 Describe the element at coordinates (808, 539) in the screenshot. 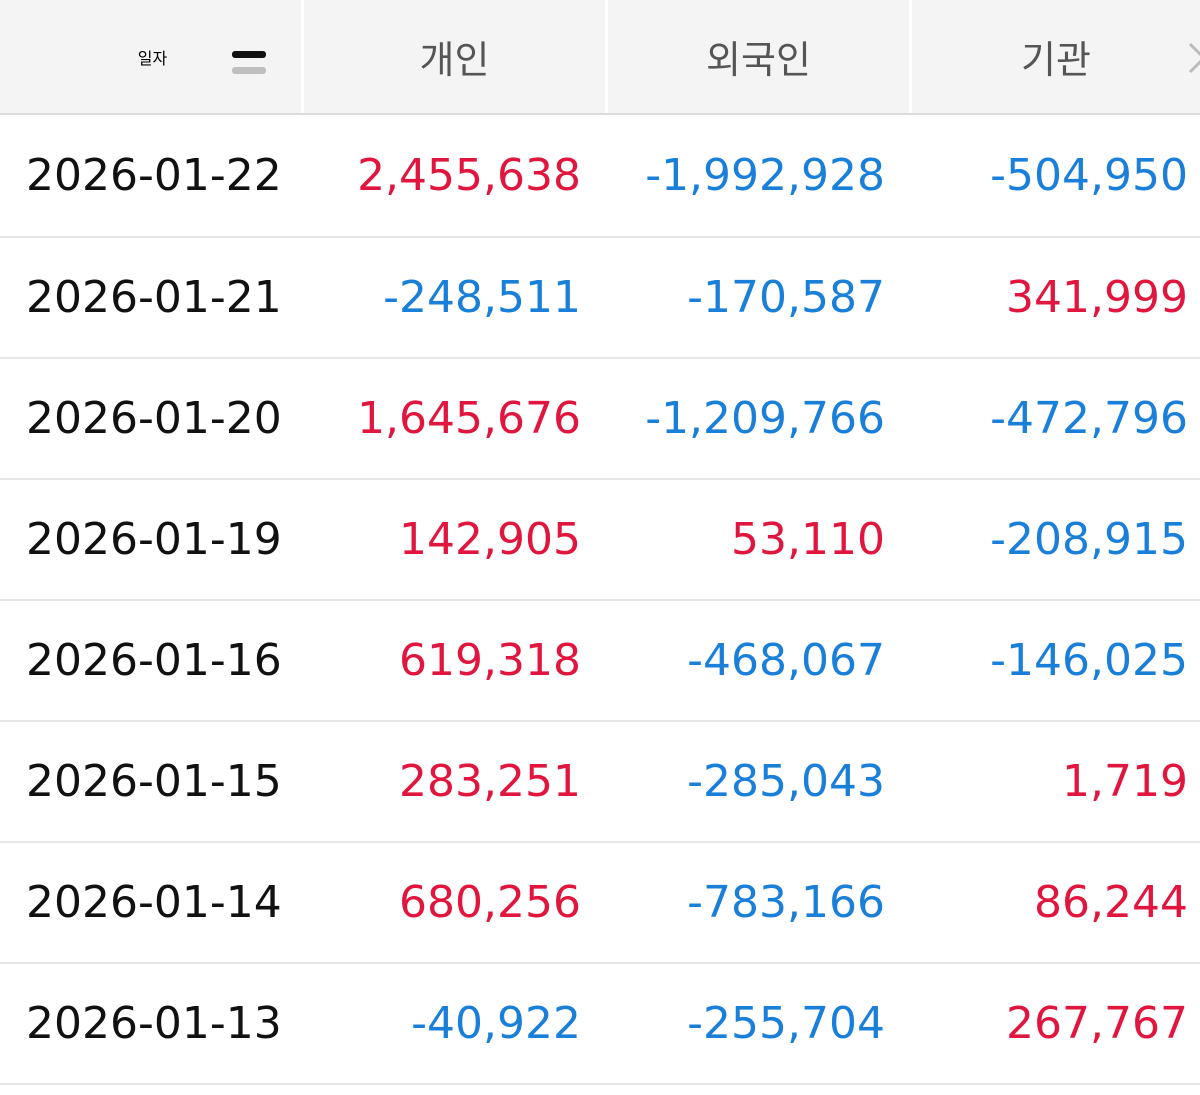

I see `foreign-cell: 53,110` at that location.